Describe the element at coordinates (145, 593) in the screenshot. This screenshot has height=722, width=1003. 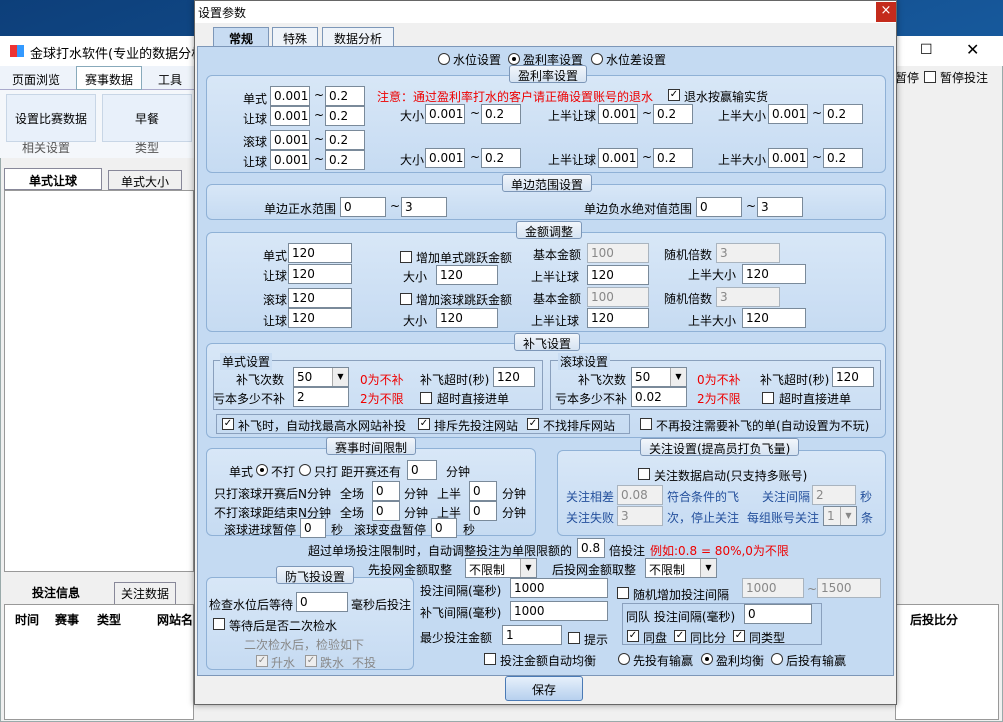
I see `tab-focus-data: 关注数据` at that location.